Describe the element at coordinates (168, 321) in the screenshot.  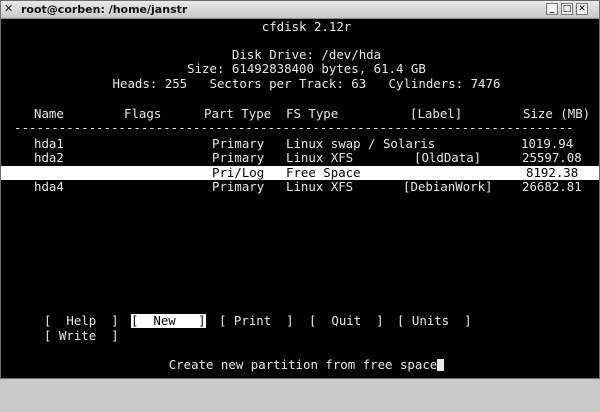
I see `new-button: [ New ]` at that location.